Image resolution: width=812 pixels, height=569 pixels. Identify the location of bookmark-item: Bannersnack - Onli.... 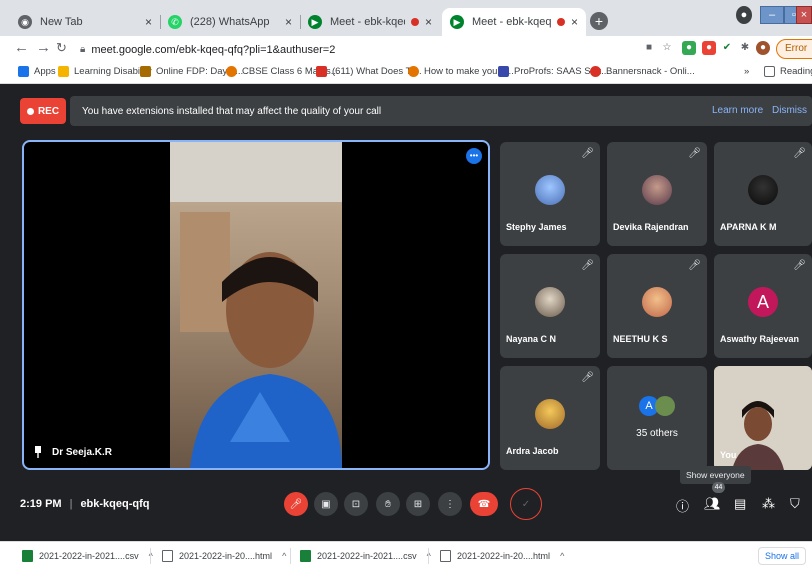
(642, 71).